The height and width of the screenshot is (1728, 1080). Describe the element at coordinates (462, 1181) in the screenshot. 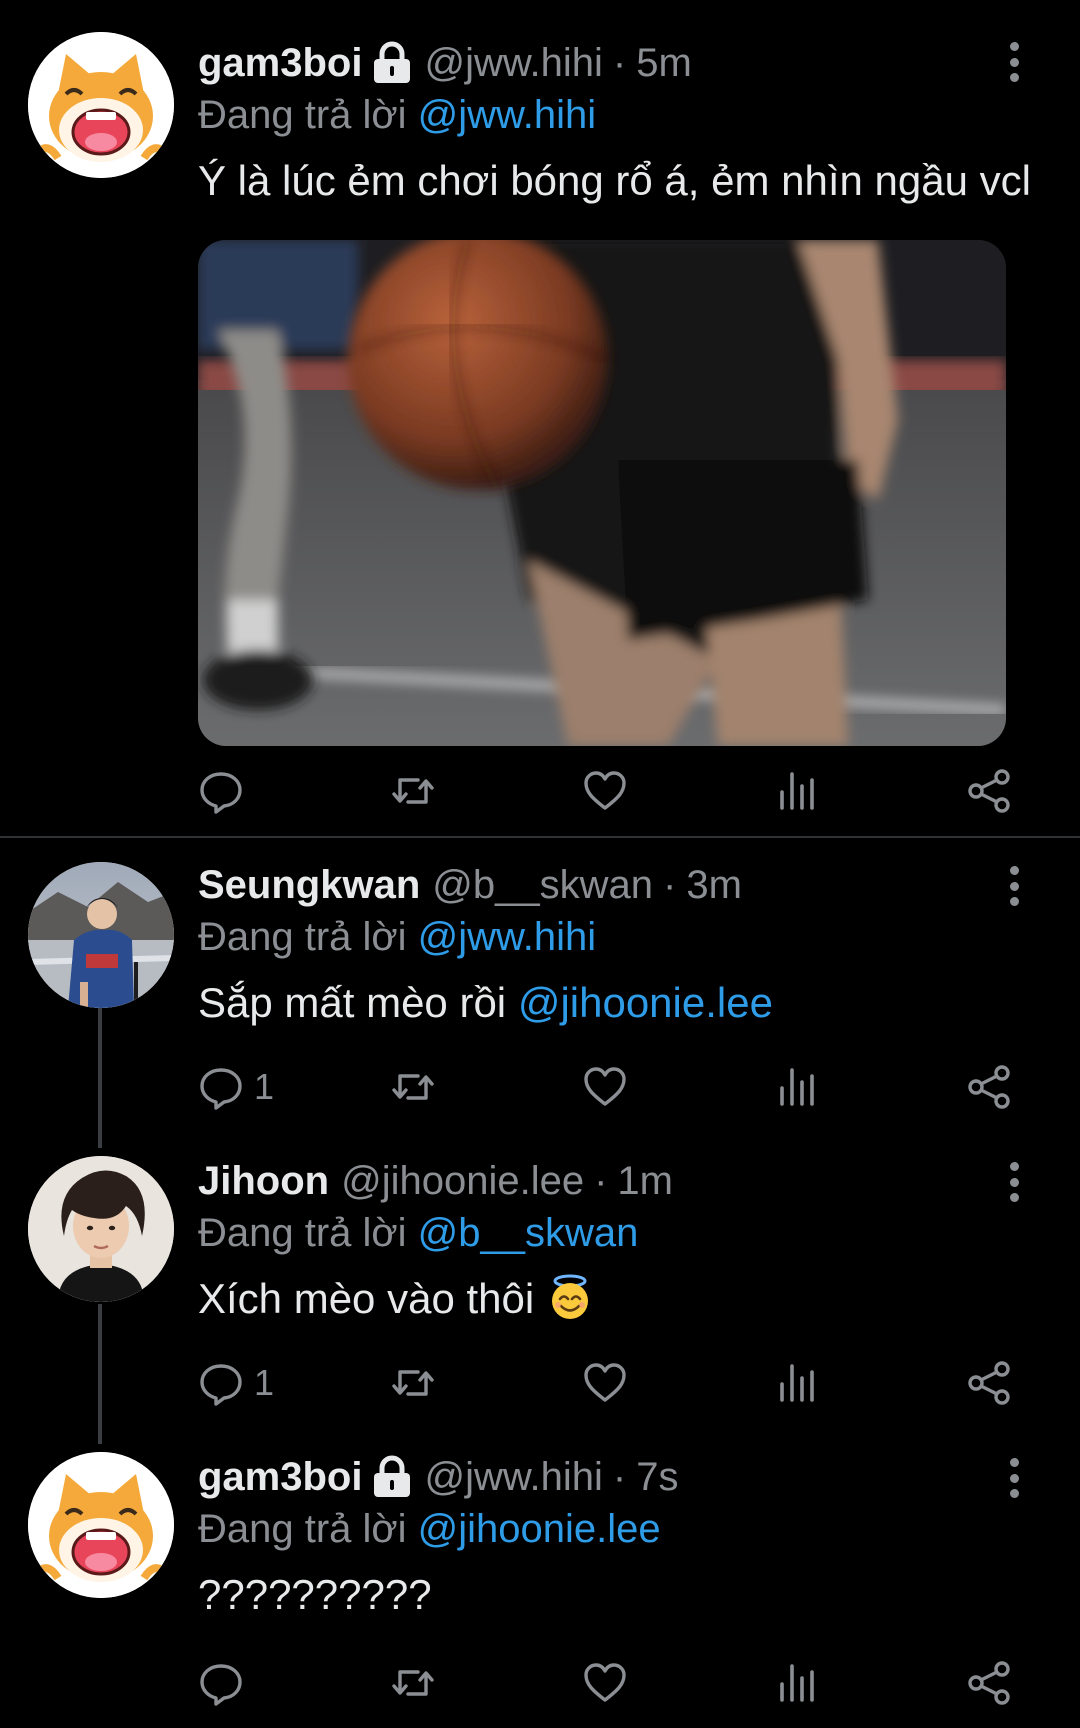

I see `handle: @jihoonie.lee` at that location.